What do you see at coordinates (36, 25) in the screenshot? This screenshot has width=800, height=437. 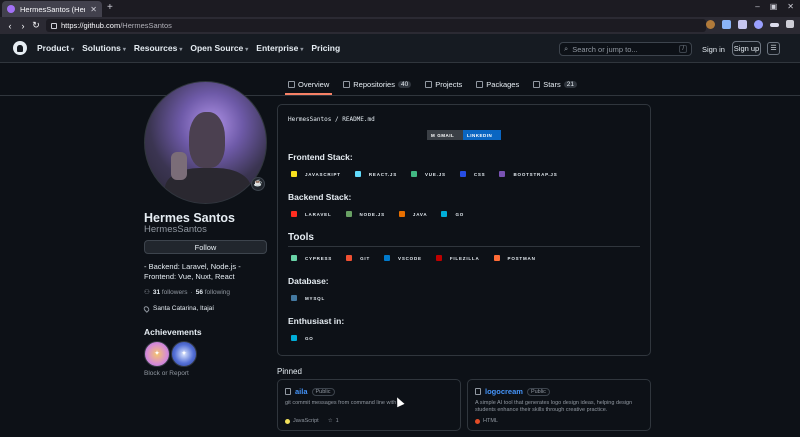 I see `reload-icon: ↻` at bounding box center [36, 25].